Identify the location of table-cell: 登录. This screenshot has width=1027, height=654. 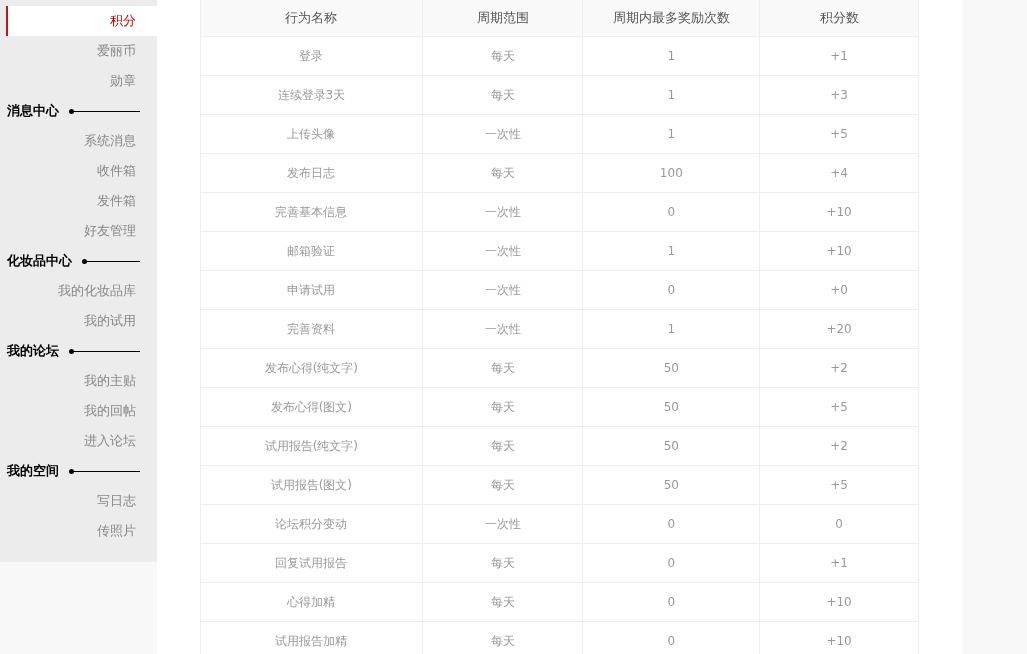
(311, 55).